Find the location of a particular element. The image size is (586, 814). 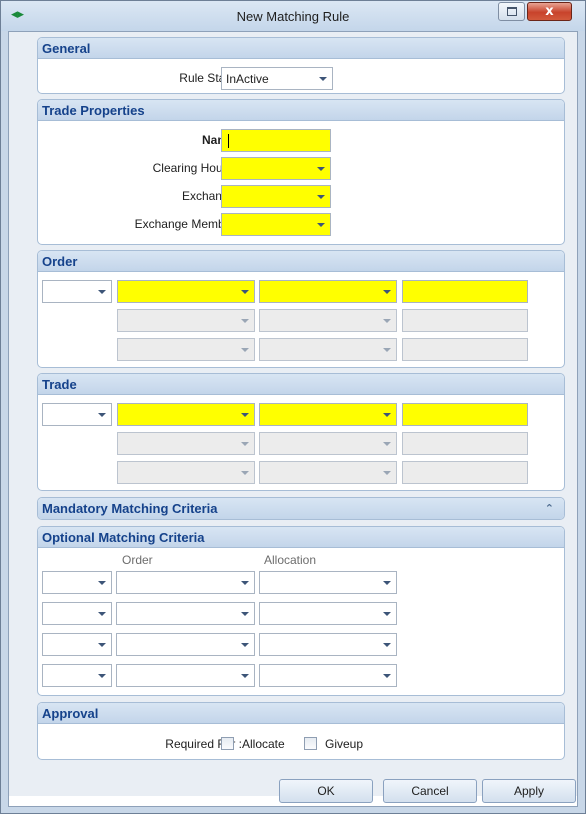

rule-state-value: InActive is located at coordinates (247, 79).